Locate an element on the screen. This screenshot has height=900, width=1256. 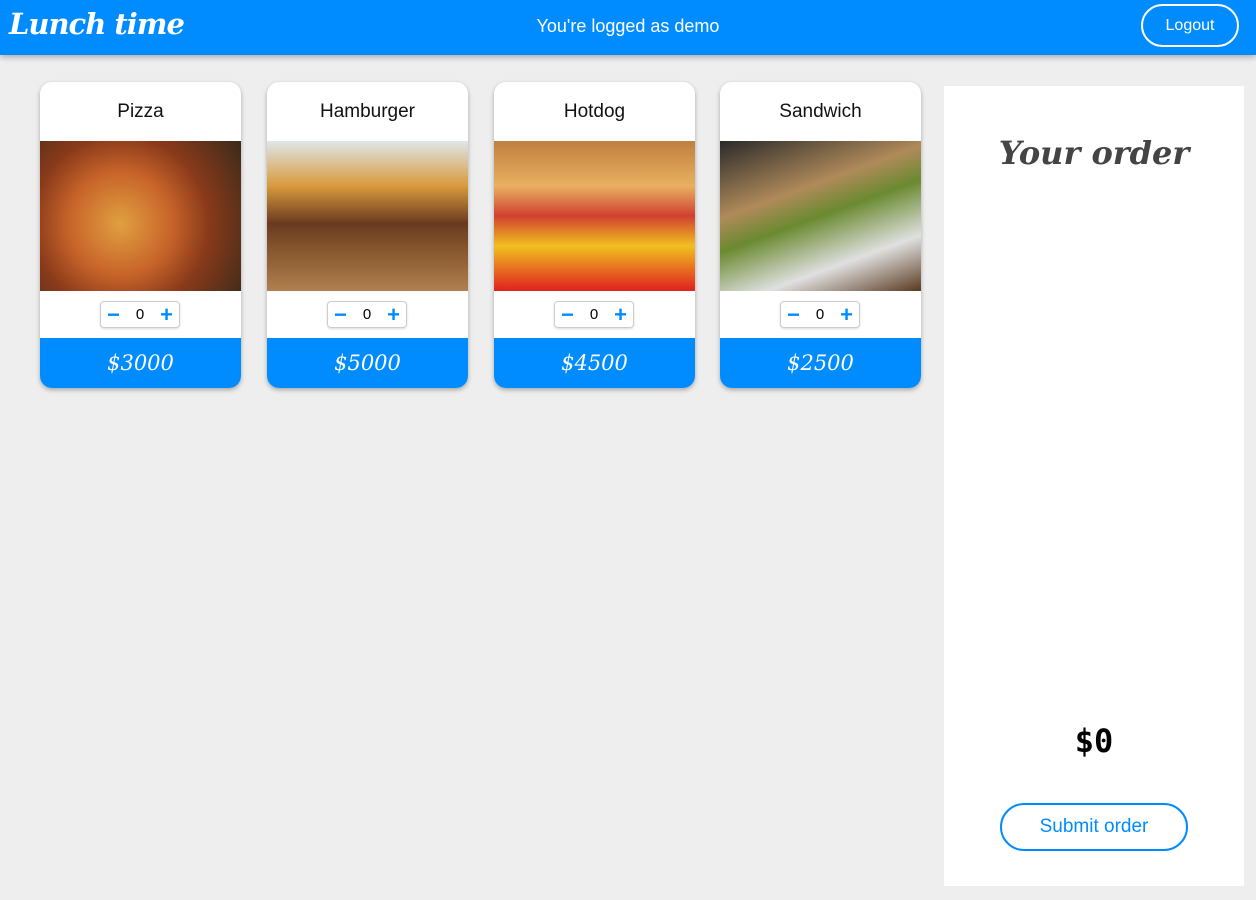
app-header: Lunch time You're logged as demo Logout is located at coordinates (628, 27).